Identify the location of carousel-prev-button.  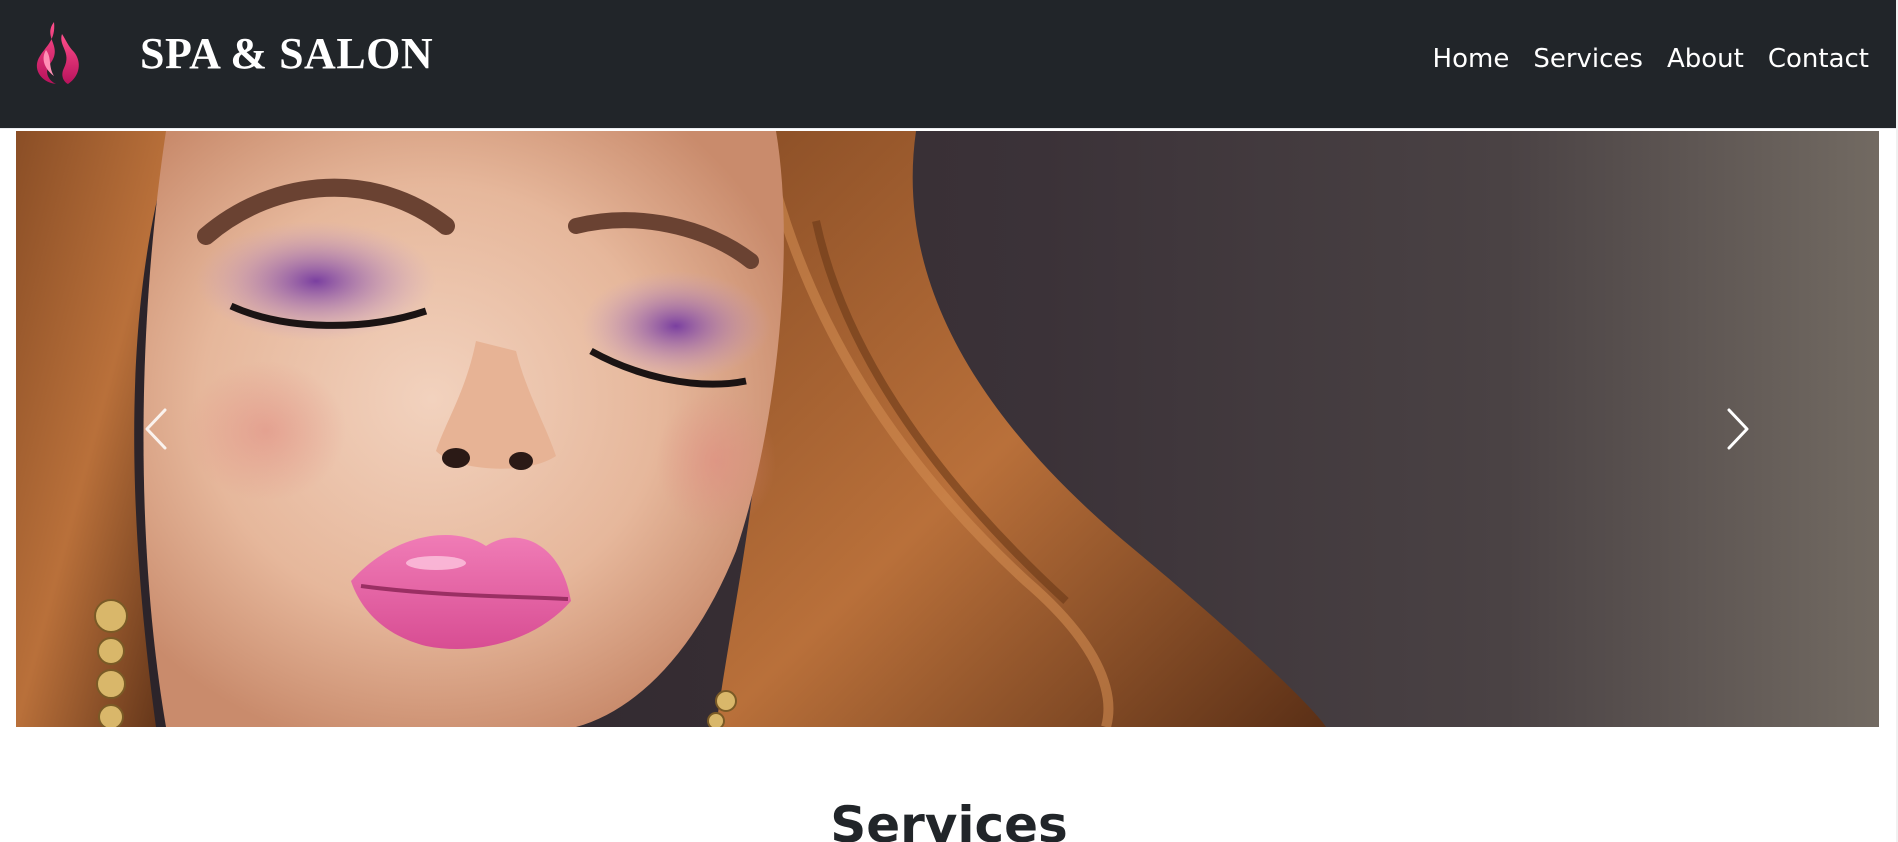
(156, 429).